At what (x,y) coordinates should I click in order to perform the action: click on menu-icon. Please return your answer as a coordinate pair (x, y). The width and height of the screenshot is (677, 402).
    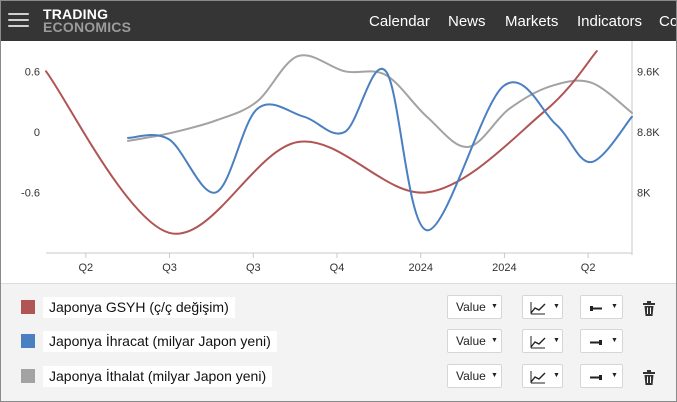
    Looking at the image, I should click on (18, 20).